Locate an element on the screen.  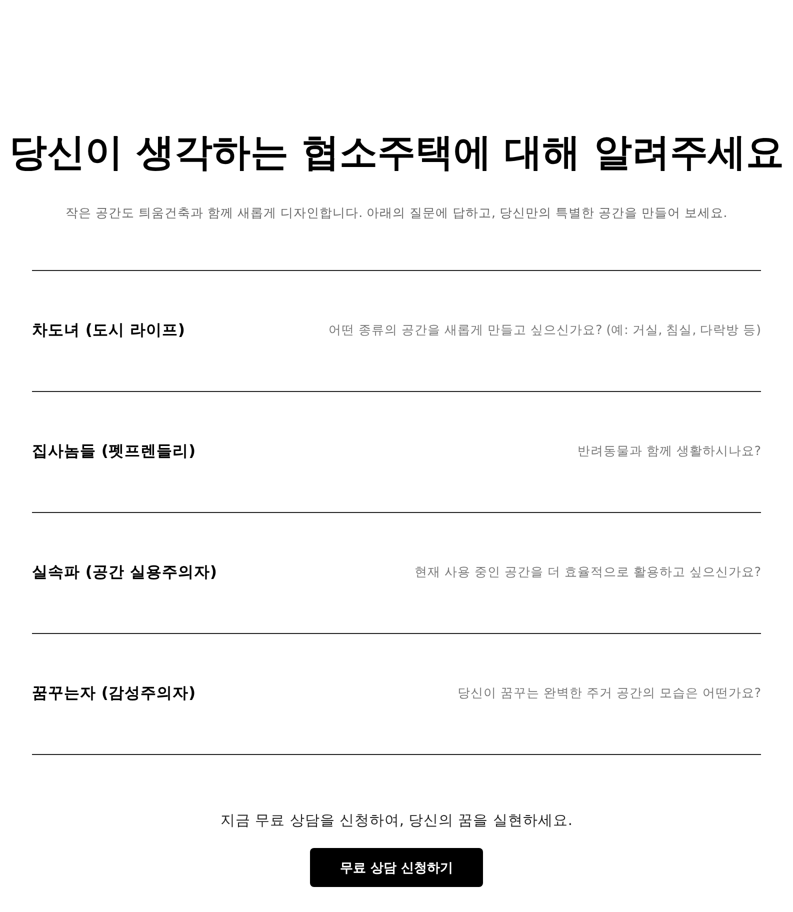
persona-question: 반려동물과 함께 생활하시나요? is located at coordinates (669, 451).